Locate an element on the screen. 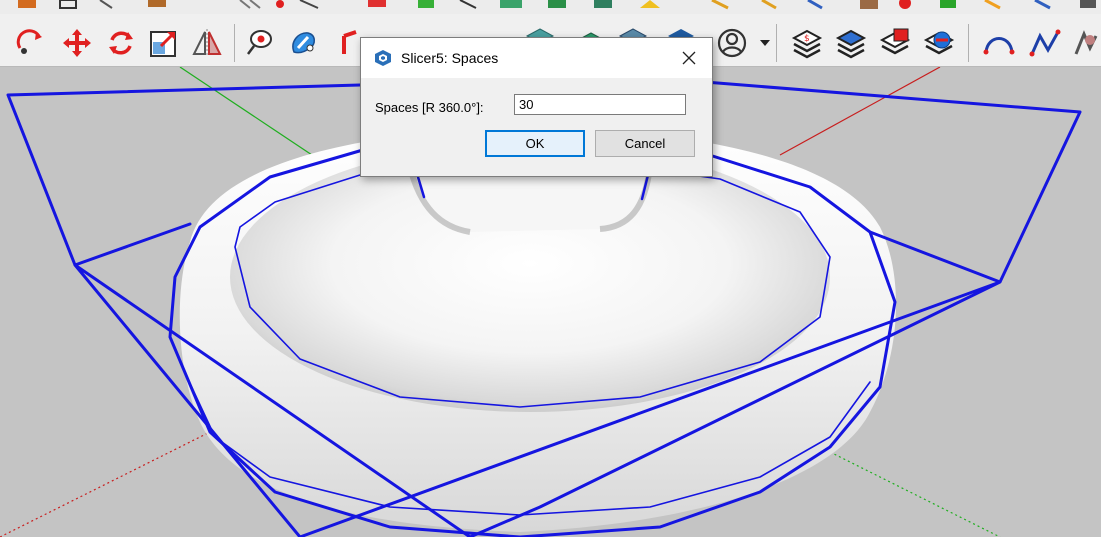  zigzag-icon is located at coordinates (1045, 43).